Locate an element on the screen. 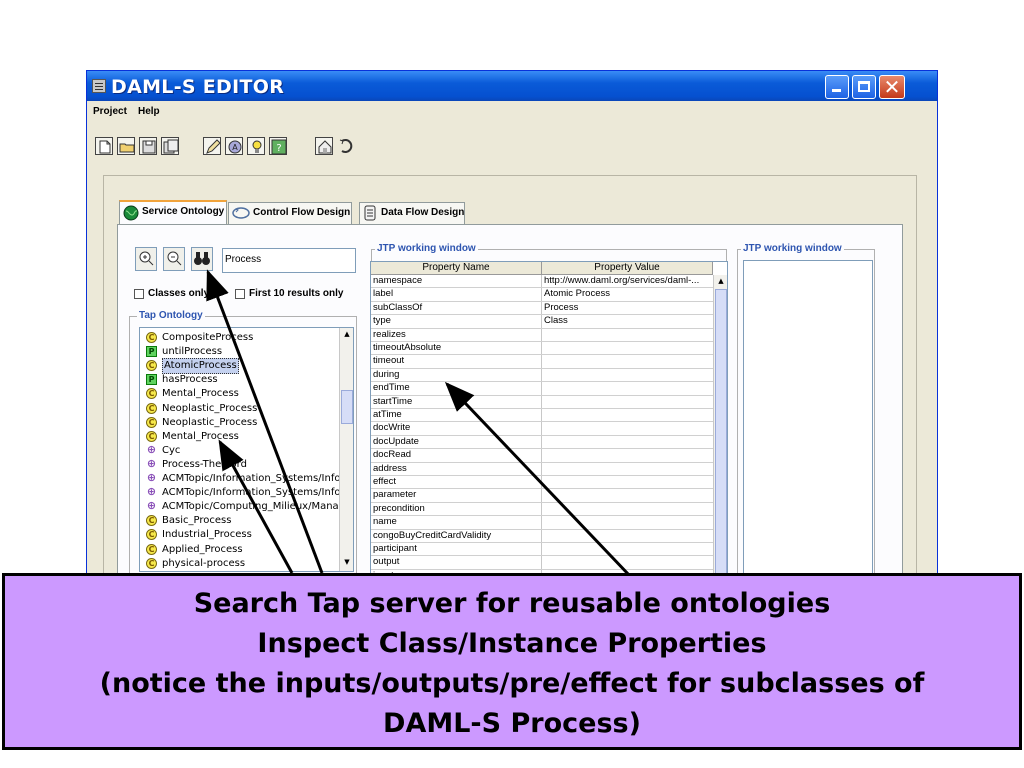 This screenshot has width=1024, height=768. arrow-to-property-table is located at coordinates (538, 479).